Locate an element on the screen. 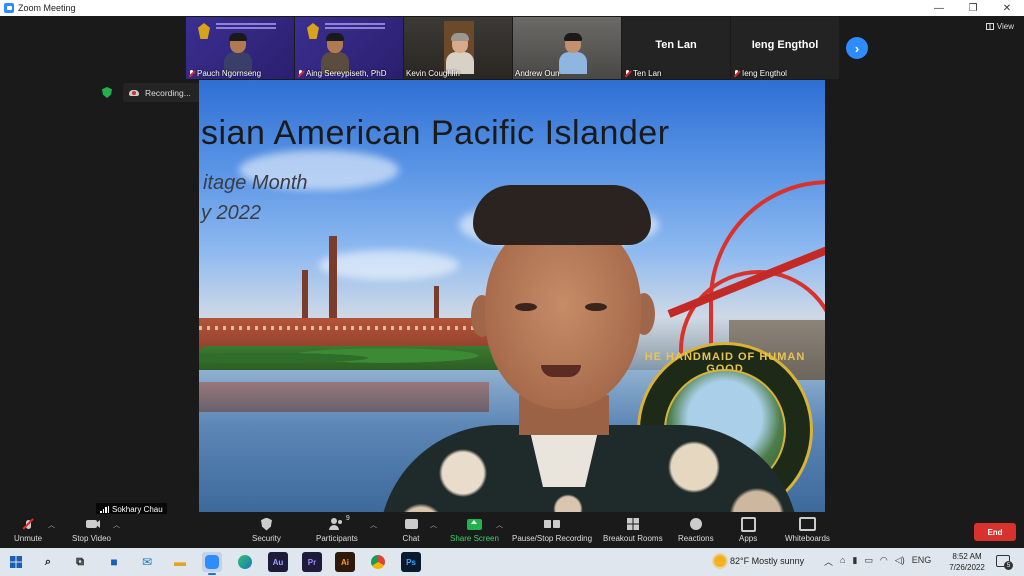 The height and width of the screenshot is (576, 1024). file-explorer-icon: ▬ is located at coordinates (180, 562).